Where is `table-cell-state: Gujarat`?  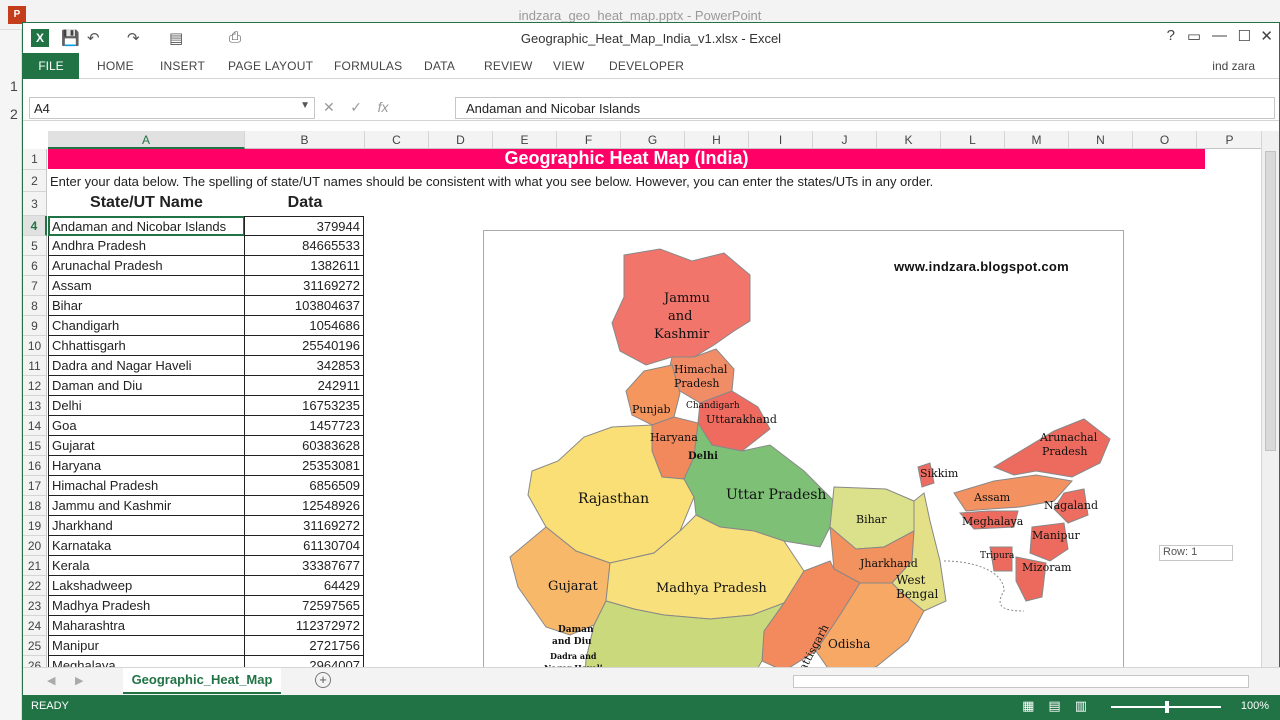 table-cell-state: Gujarat is located at coordinates (146, 446).